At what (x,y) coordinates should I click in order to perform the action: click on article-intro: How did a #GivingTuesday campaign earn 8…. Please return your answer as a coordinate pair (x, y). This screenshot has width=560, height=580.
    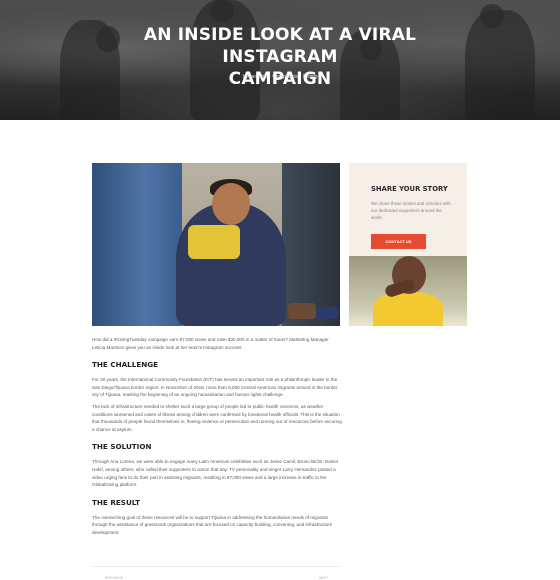
    Looking at the image, I should click on (210, 343).